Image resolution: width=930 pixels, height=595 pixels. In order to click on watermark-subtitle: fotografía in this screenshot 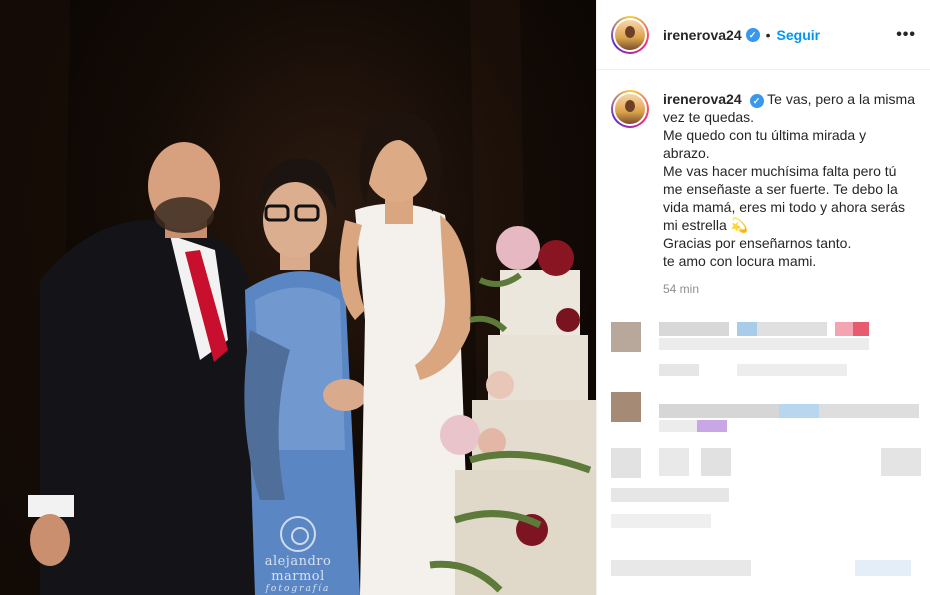, I will do `click(298, 589)`.